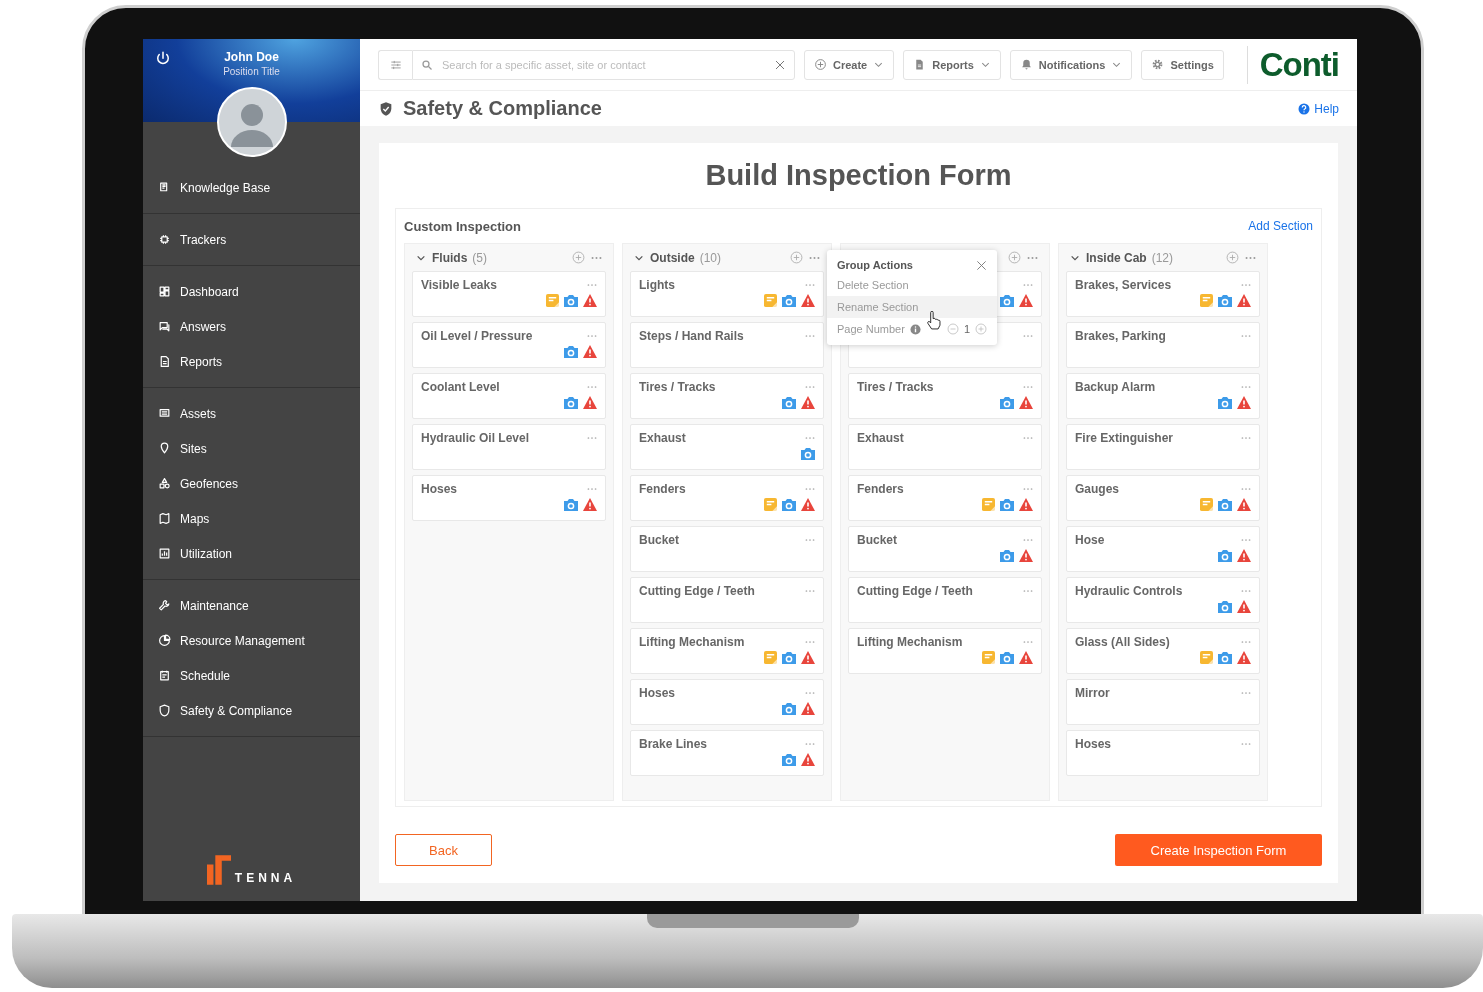 The image size is (1483, 992). Describe the element at coordinates (509, 294) in the screenshot. I see `inspection-item: Visible Leaks` at that location.